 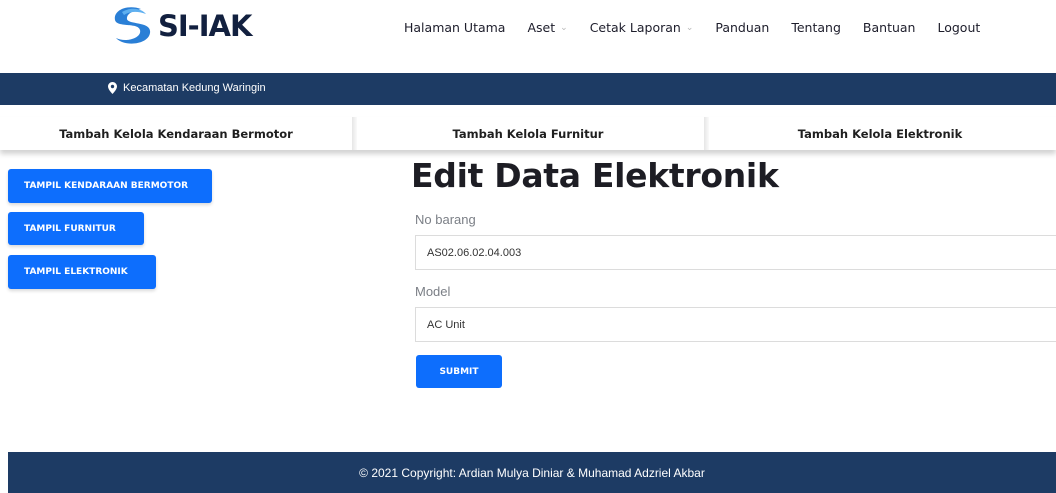 I want to click on nav-label: Logout, so click(x=959, y=27).